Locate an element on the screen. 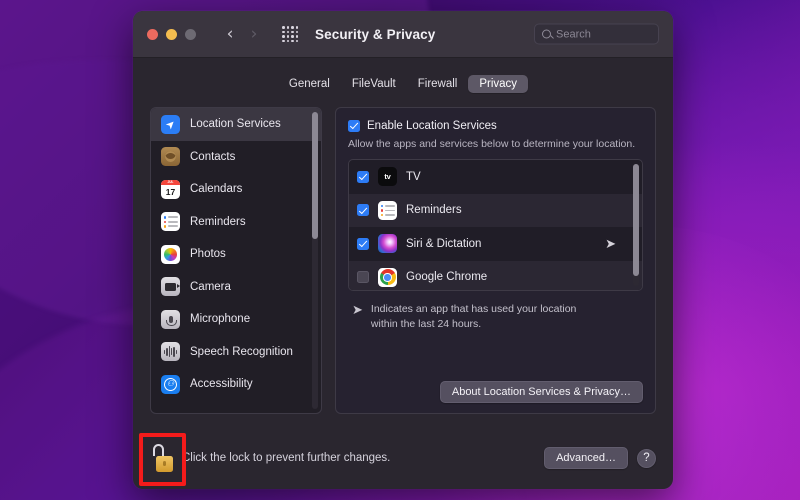  padlock-body is located at coordinates (164, 464).